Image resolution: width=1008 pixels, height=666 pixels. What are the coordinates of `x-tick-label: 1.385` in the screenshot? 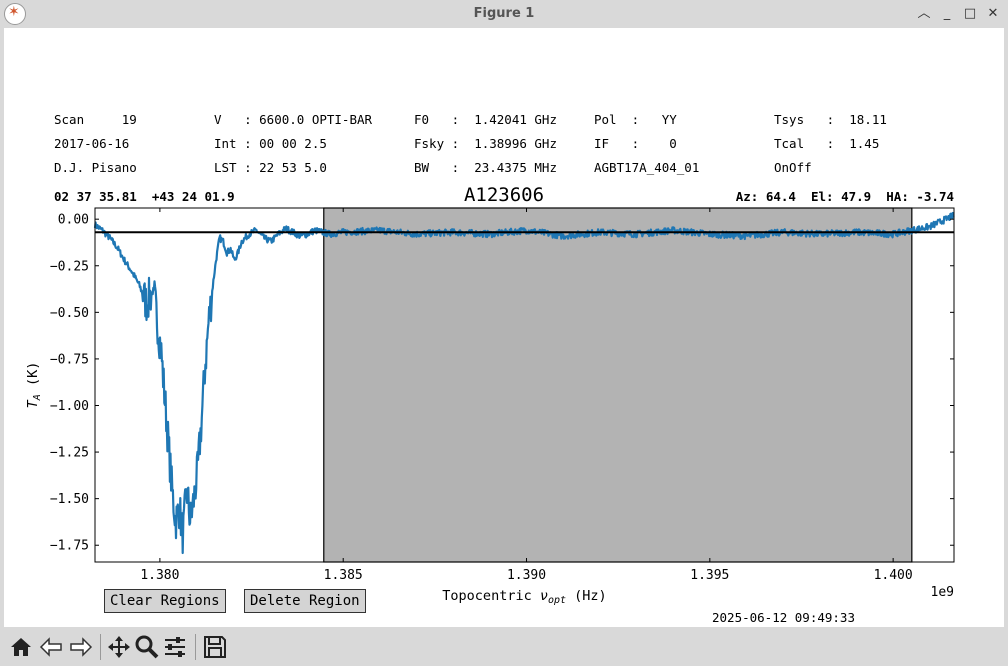 It's located at (343, 575).